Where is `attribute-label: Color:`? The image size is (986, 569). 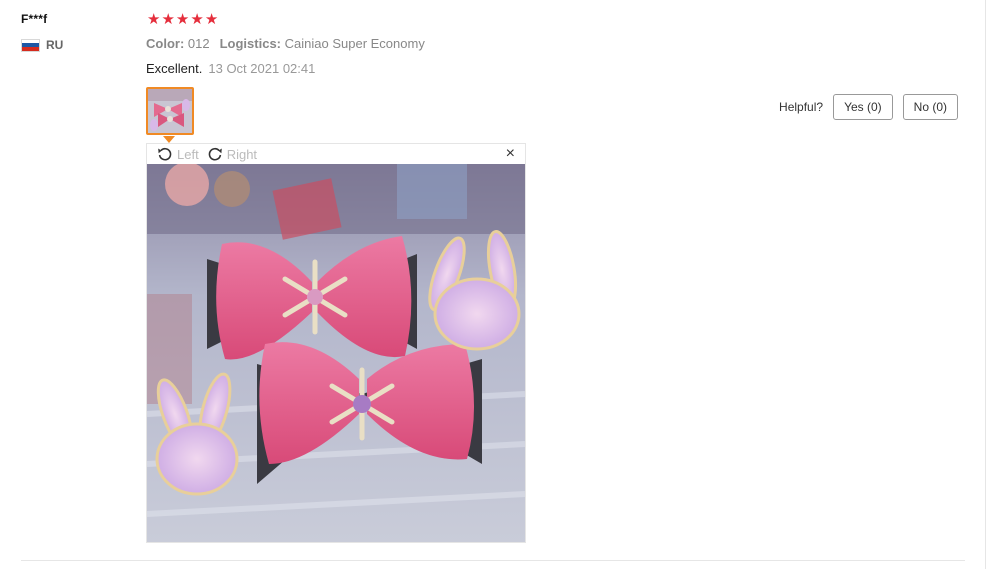
attribute-label: Color: is located at coordinates (165, 43).